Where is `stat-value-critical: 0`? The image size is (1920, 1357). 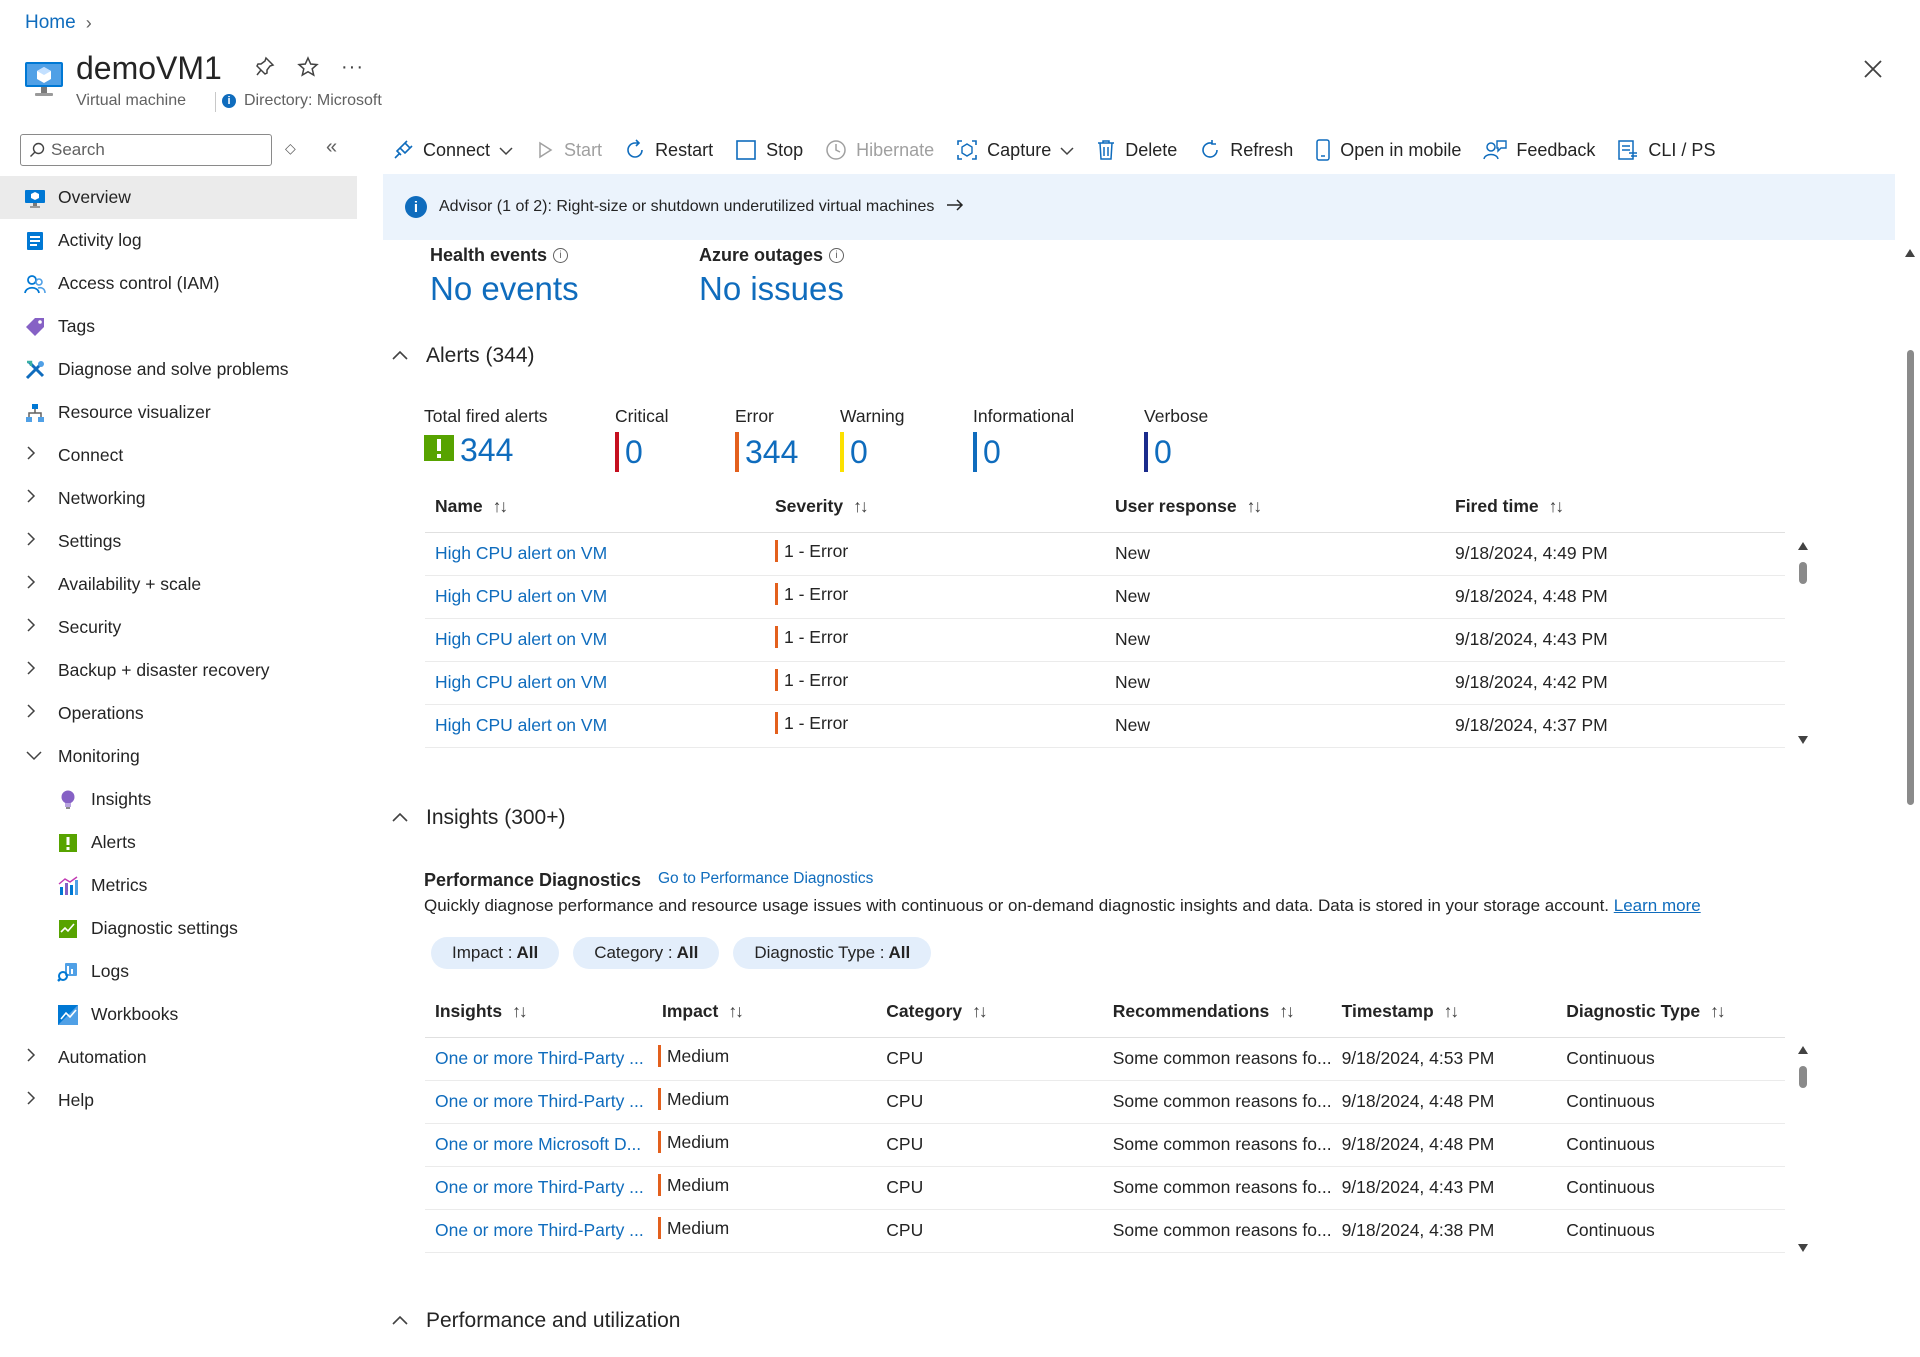 stat-value-critical: 0 is located at coordinates (629, 452).